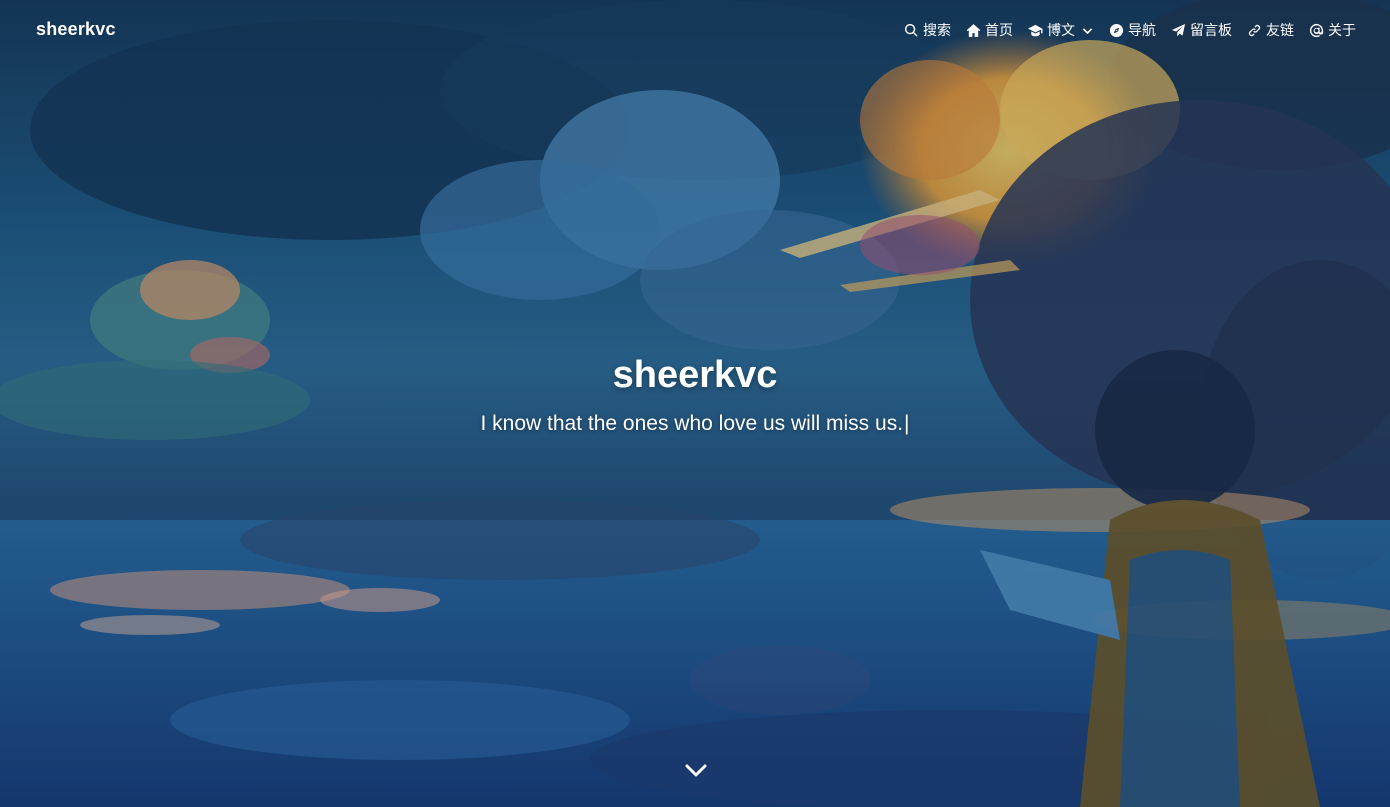 This screenshot has width=1390, height=807. What do you see at coordinates (1316, 30) in the screenshot?
I see `at-icon` at bounding box center [1316, 30].